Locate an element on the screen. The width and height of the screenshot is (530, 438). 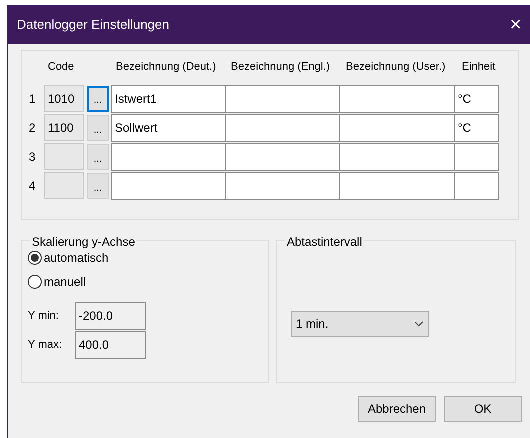
number-field: -200.0 is located at coordinates (110, 316).